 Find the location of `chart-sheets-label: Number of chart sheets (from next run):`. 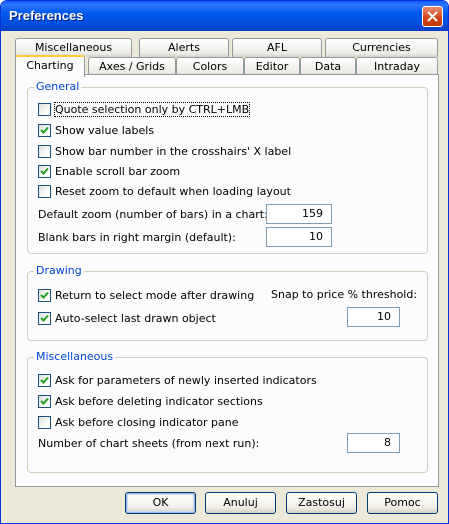

chart-sheets-label: Number of chart sheets (from next run): is located at coordinates (149, 443).